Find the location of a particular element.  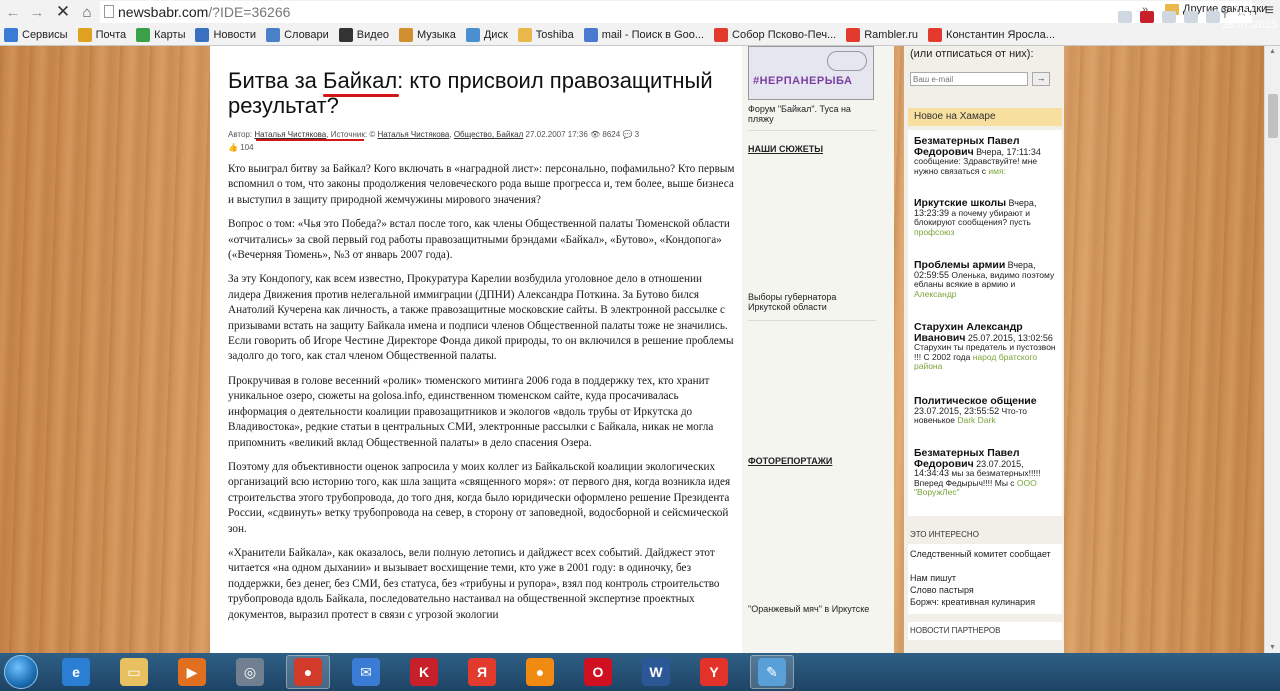

bookmark-item: Сервисы is located at coordinates (36, 34).